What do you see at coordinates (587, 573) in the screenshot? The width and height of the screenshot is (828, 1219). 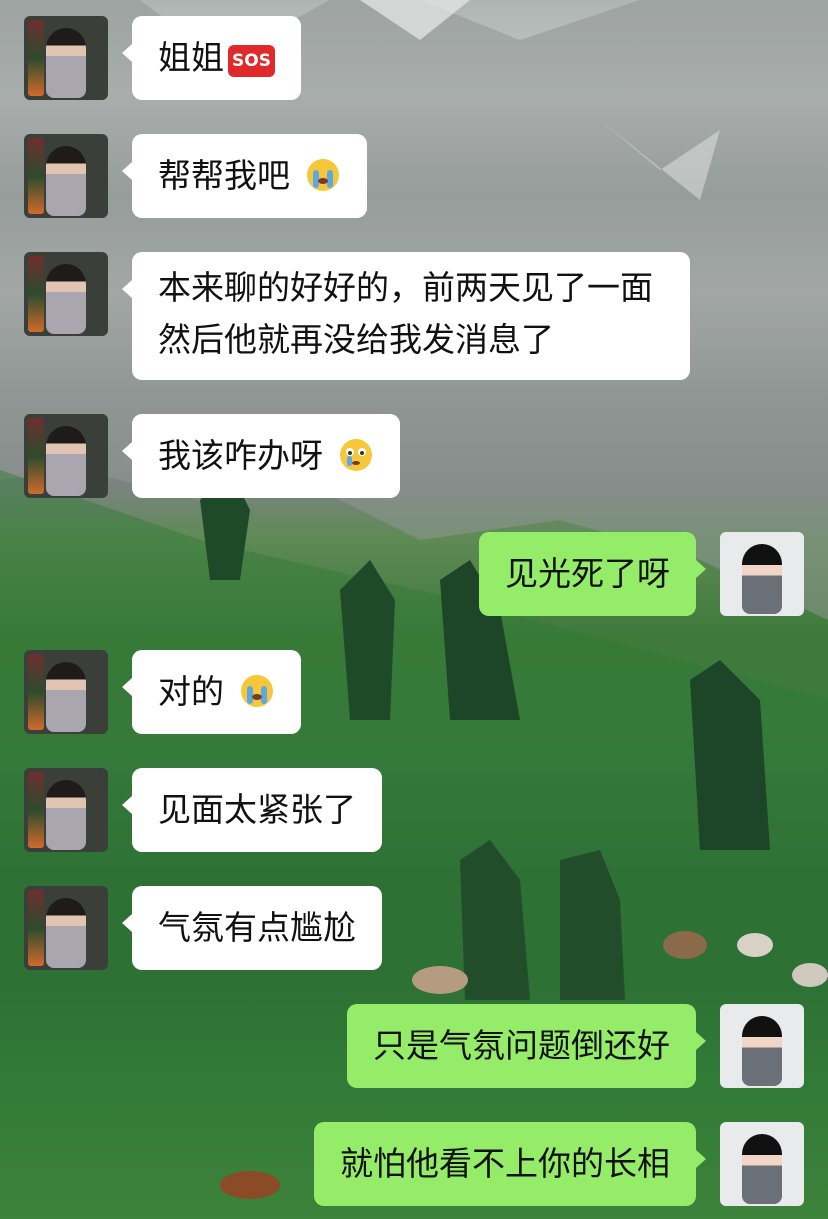 I see `message-text: 见光死了呀` at bounding box center [587, 573].